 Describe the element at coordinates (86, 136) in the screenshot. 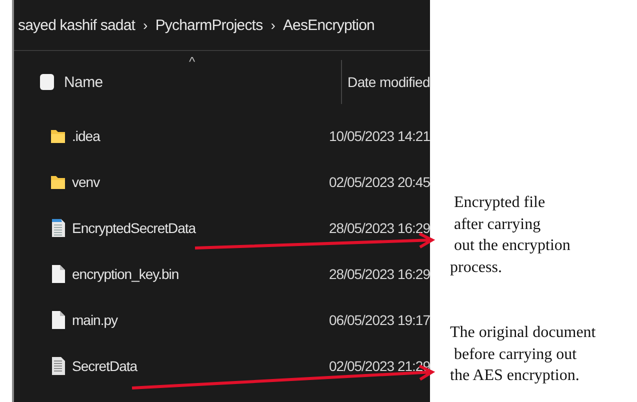

I see `file-name: .idea` at that location.